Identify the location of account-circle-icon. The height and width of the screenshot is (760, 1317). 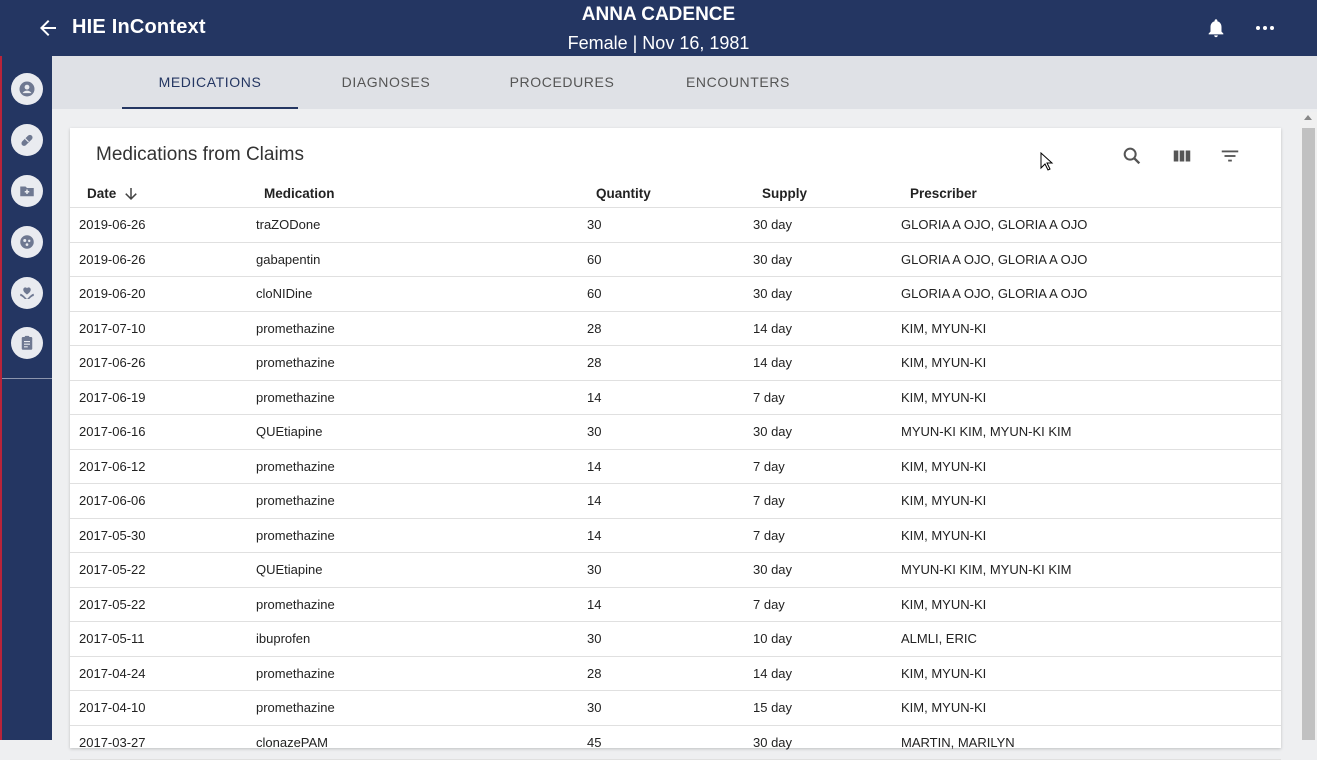
(27, 89).